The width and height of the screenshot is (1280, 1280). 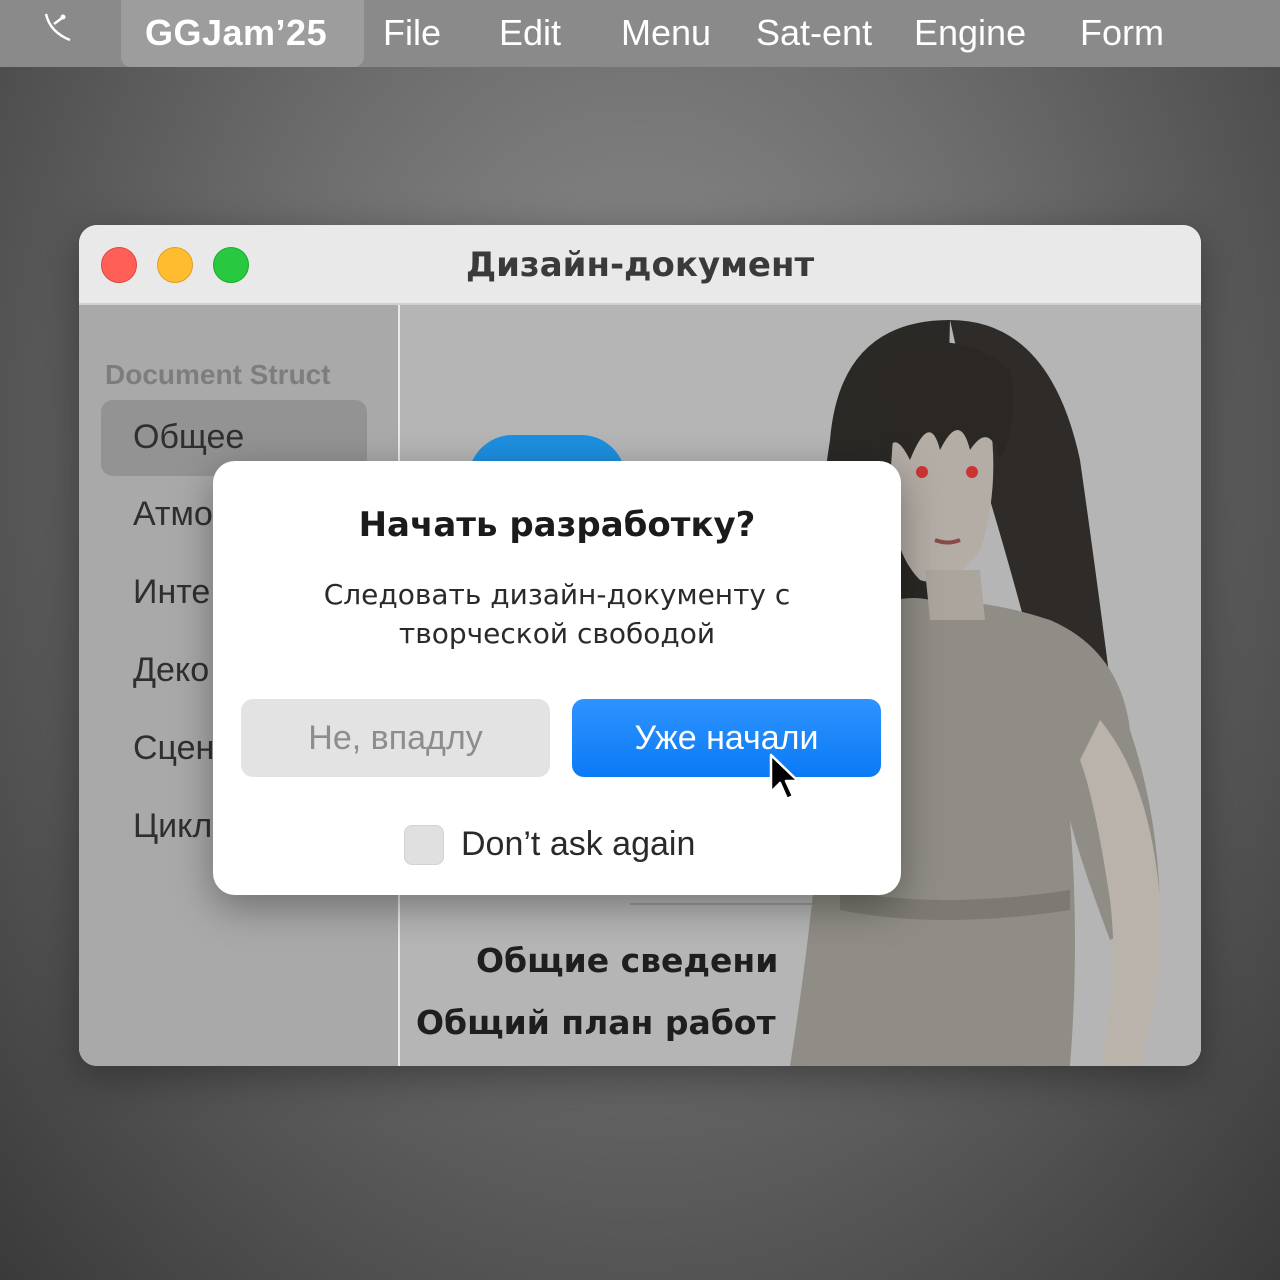 I want to click on menu-file: File, so click(x=412, y=33).